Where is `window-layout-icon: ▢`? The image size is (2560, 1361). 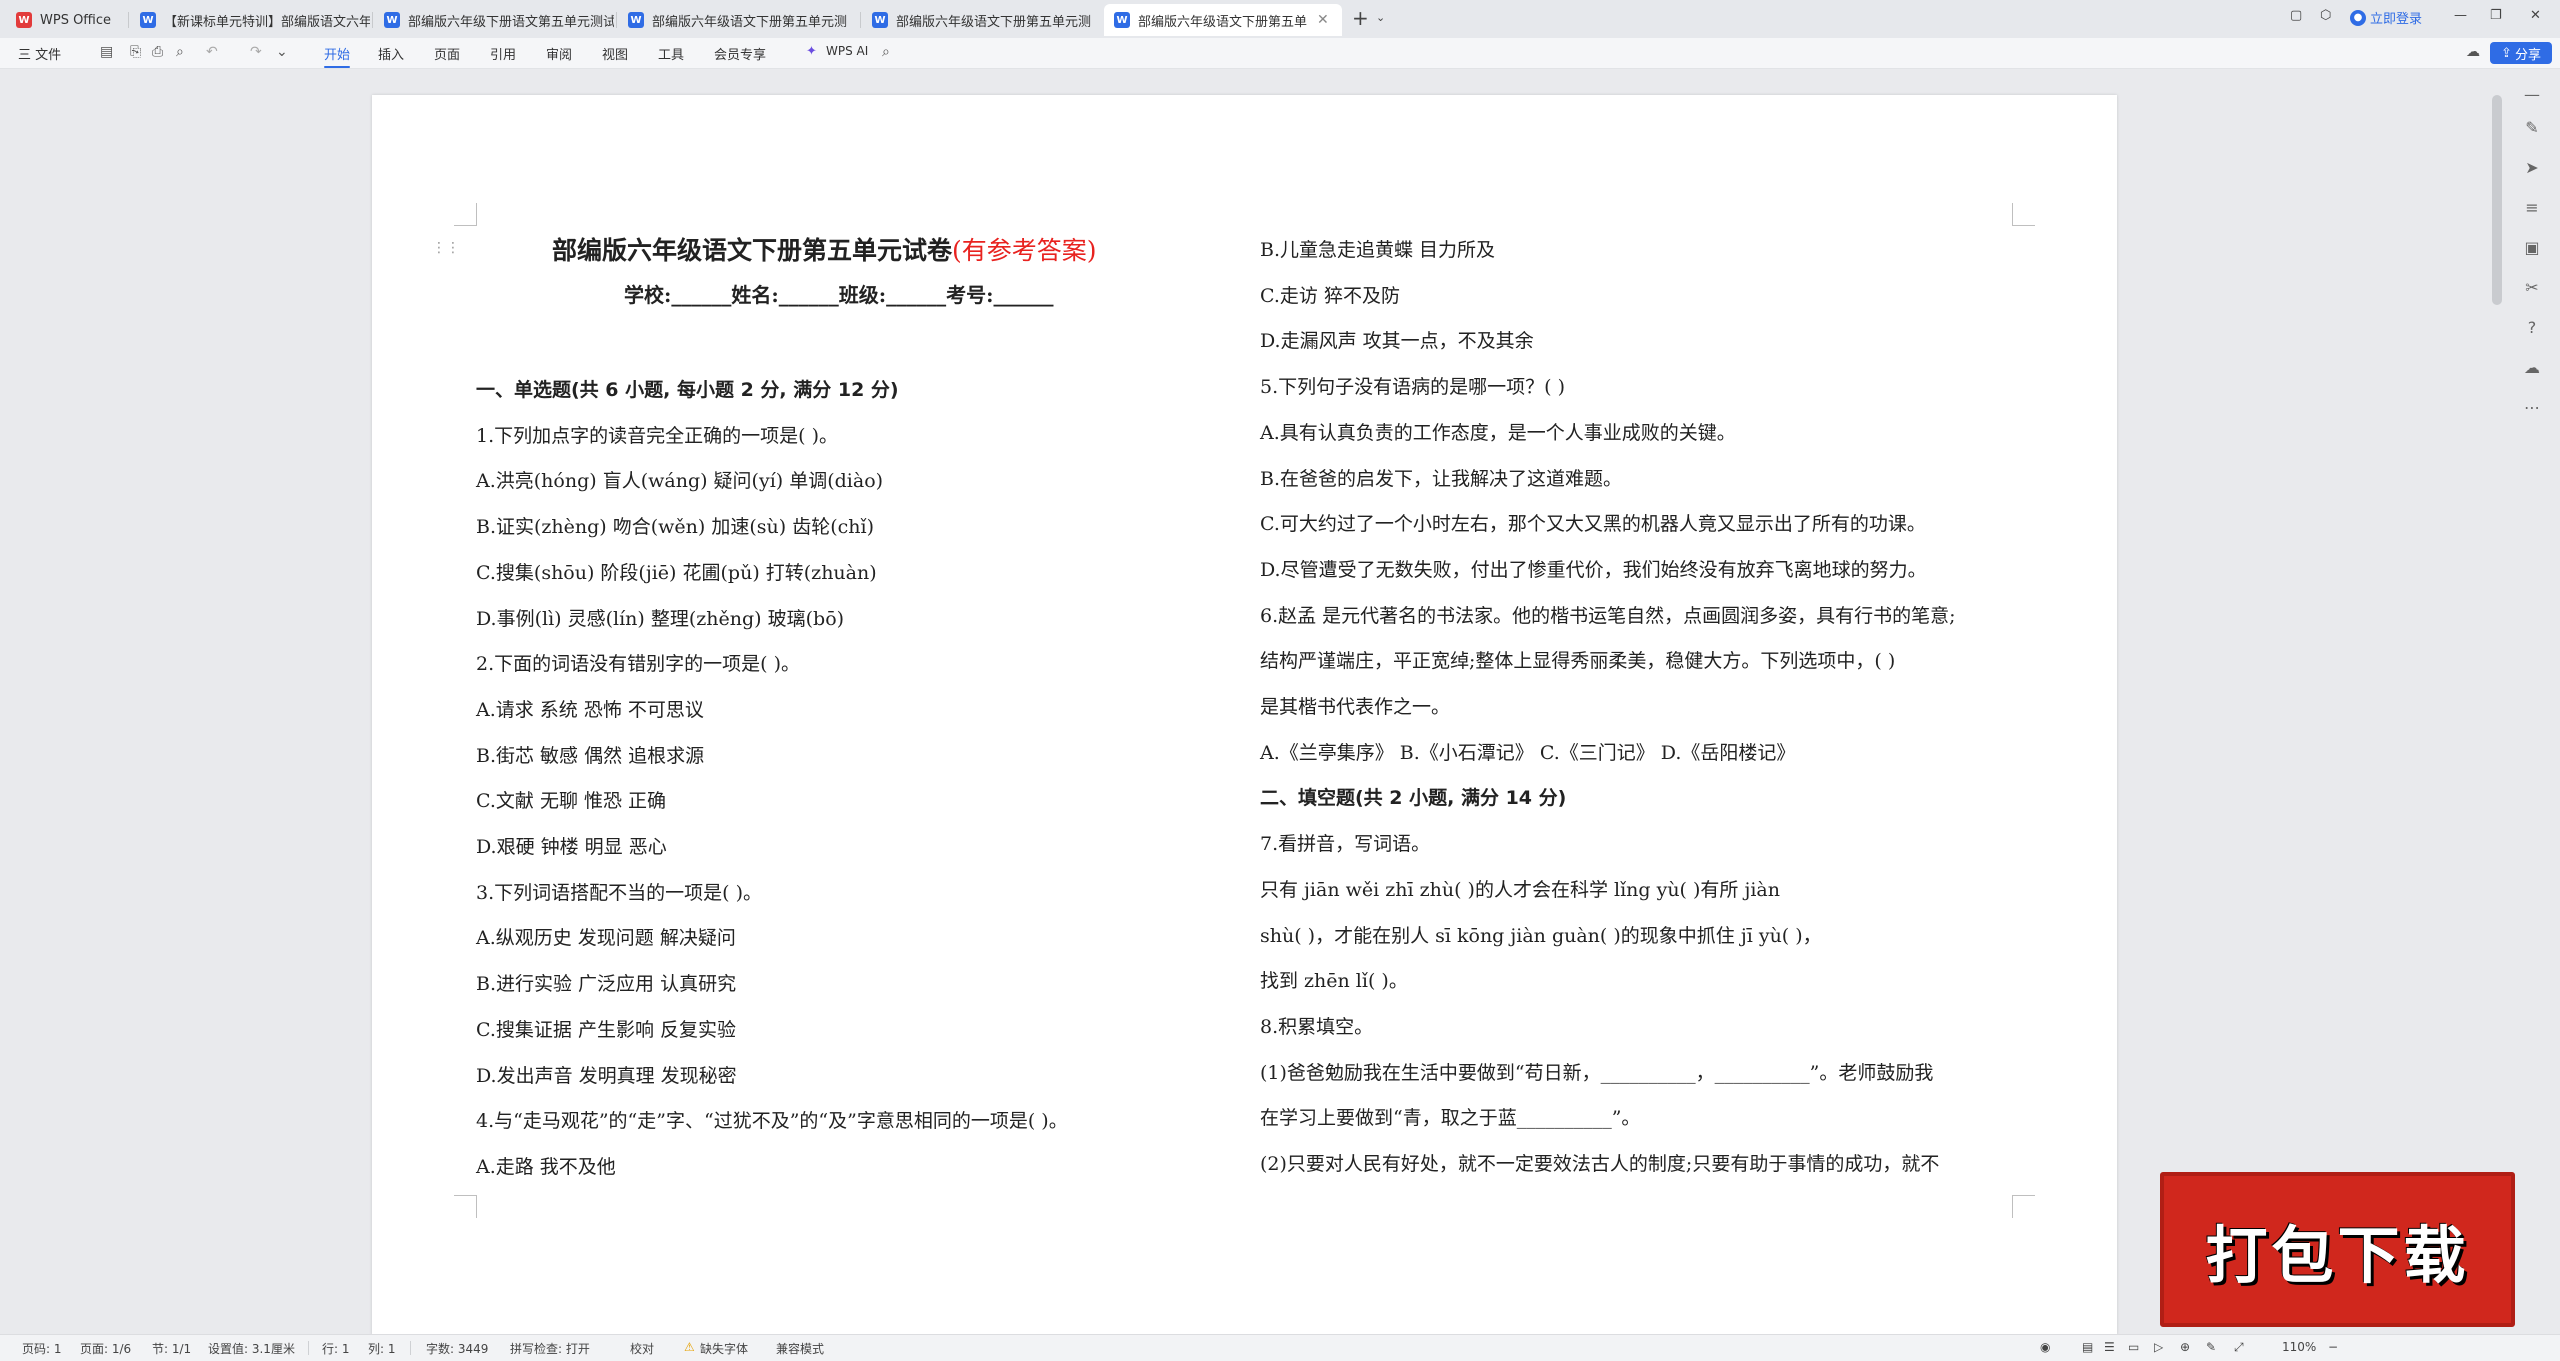 window-layout-icon: ▢ is located at coordinates (2296, 15).